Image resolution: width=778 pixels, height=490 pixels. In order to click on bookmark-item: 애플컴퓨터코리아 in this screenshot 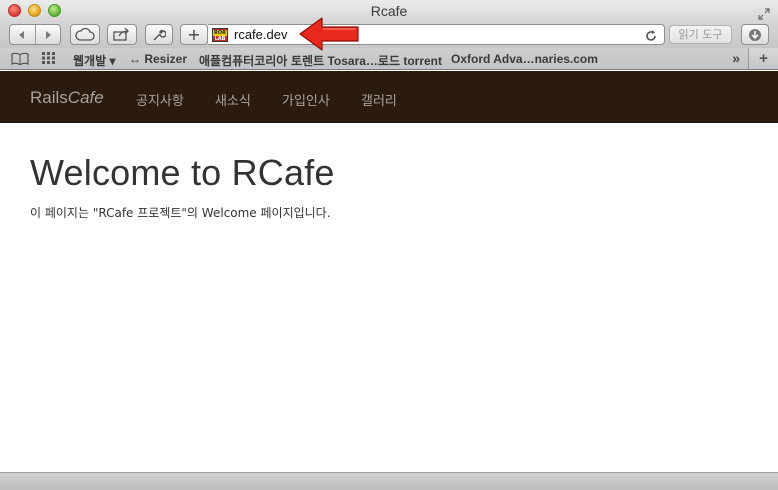, I will do `click(243, 60)`.